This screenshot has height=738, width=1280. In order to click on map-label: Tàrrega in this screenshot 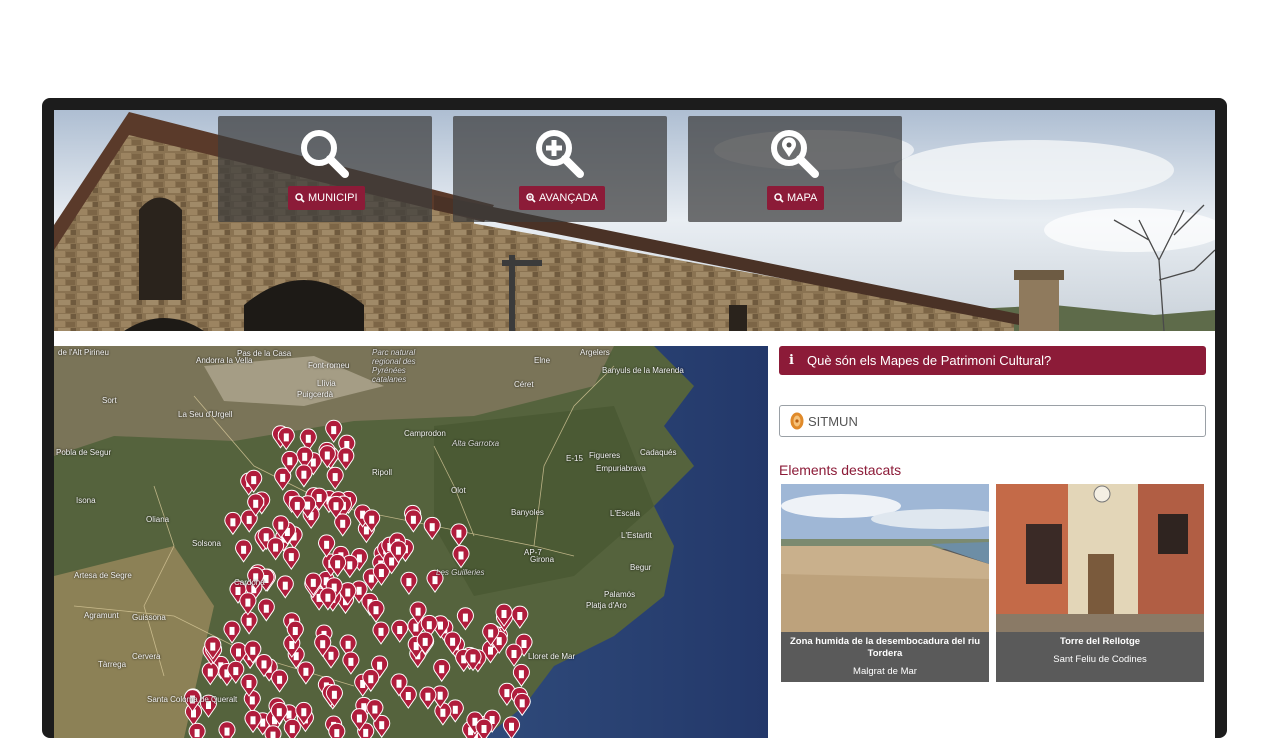, I will do `click(112, 664)`.